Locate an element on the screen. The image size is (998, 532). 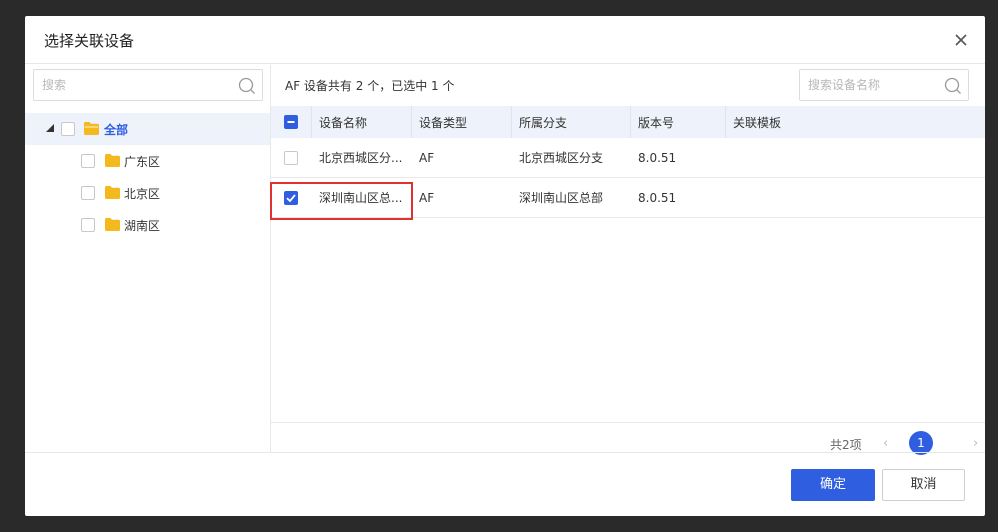
cancel-button: 取消 is located at coordinates (923, 485).